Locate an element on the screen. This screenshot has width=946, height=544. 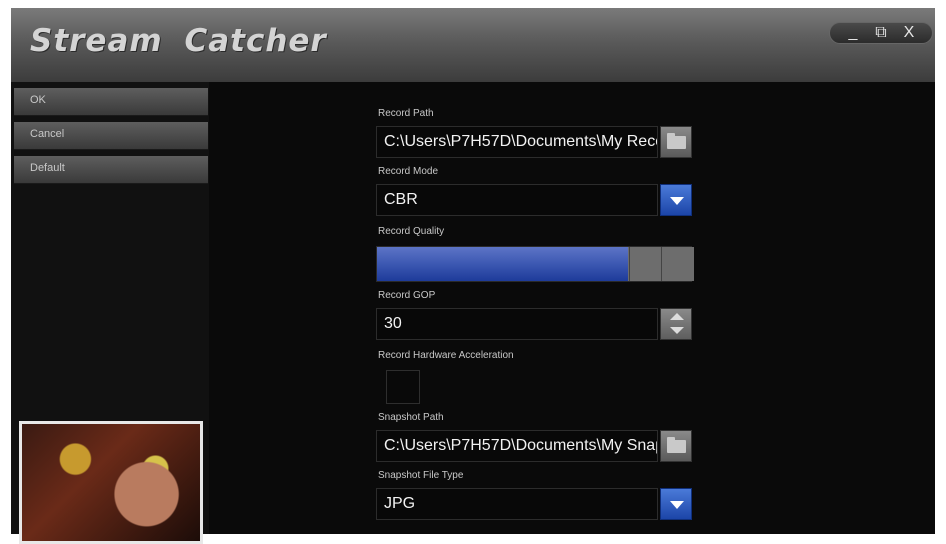
snapshot-path-browse-button is located at coordinates (676, 446).